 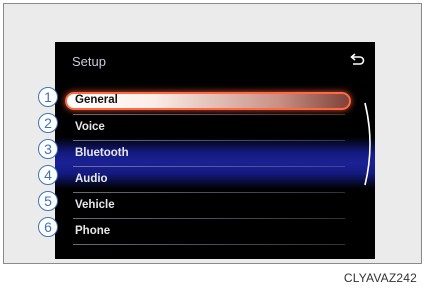 What do you see at coordinates (102, 153) in the screenshot?
I see `menu-item-label: Bluetooth` at bounding box center [102, 153].